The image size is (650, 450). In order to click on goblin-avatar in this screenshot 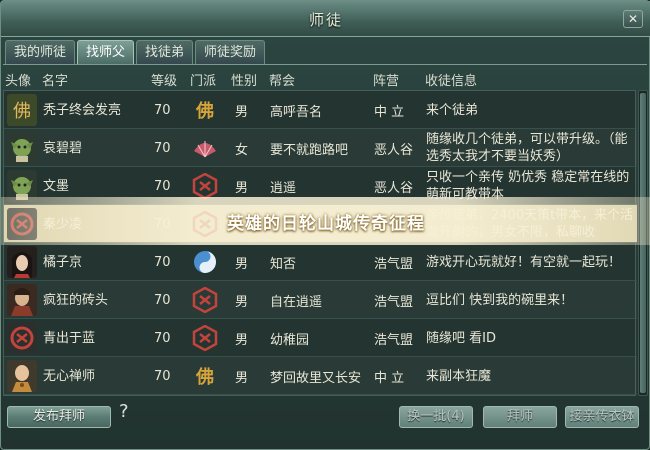, I will do `click(22, 148)`.